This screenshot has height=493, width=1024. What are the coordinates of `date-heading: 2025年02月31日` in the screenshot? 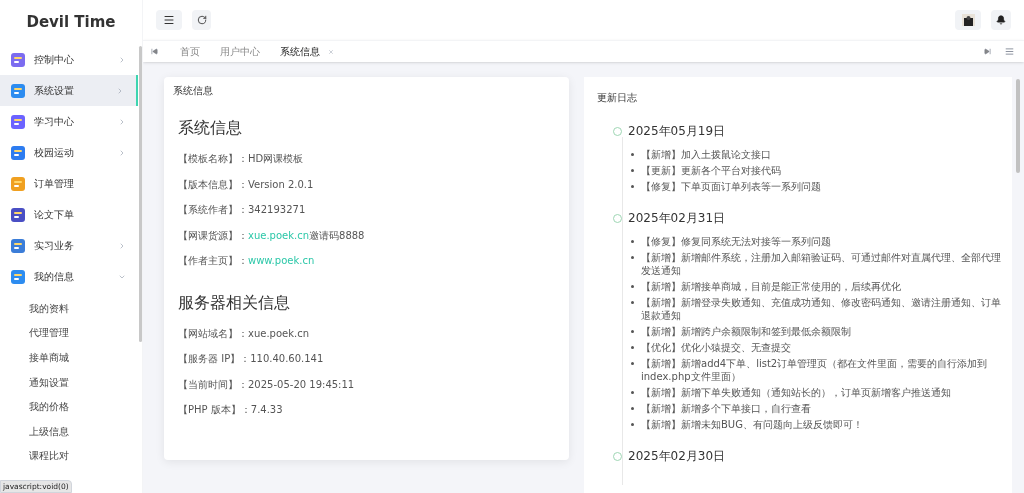 It's located at (677, 218).